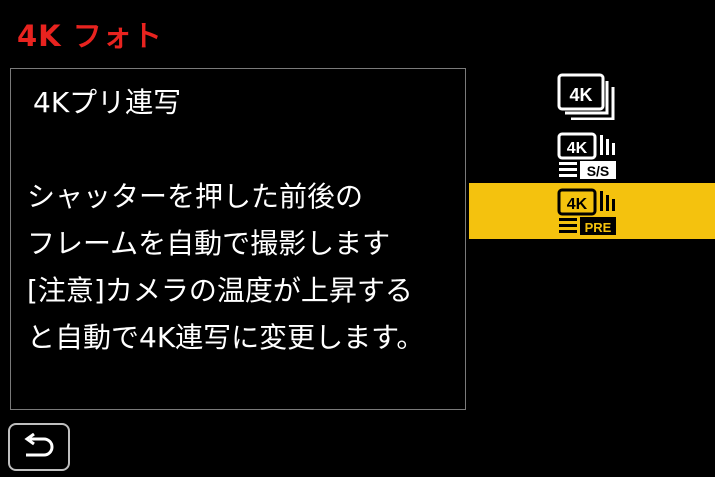 The height and width of the screenshot is (477, 715). I want to click on description-line: [注意]カメラの温度が上昇する, so click(220, 290).